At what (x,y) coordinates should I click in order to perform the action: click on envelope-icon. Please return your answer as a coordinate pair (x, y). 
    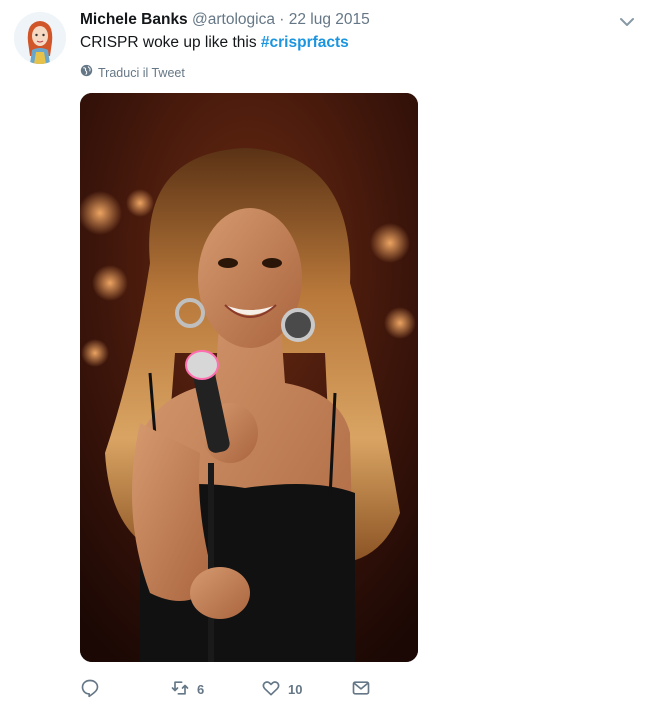
    Looking at the image, I should click on (361, 689).